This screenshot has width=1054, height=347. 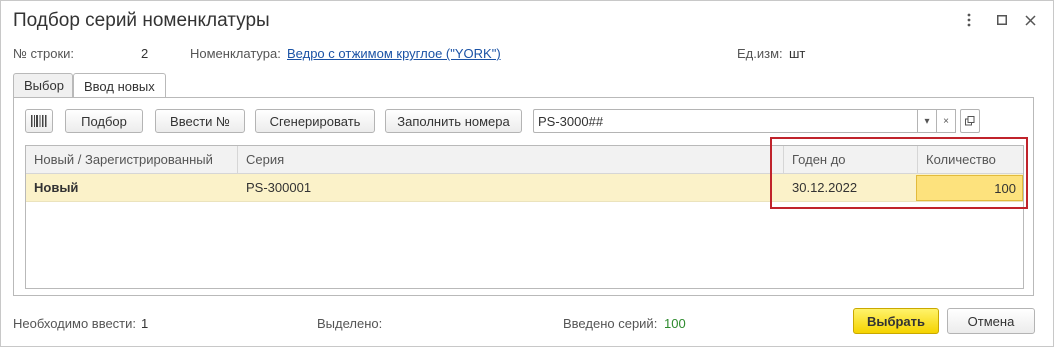 I want to click on entered-series-value: 100, so click(x=675, y=323).